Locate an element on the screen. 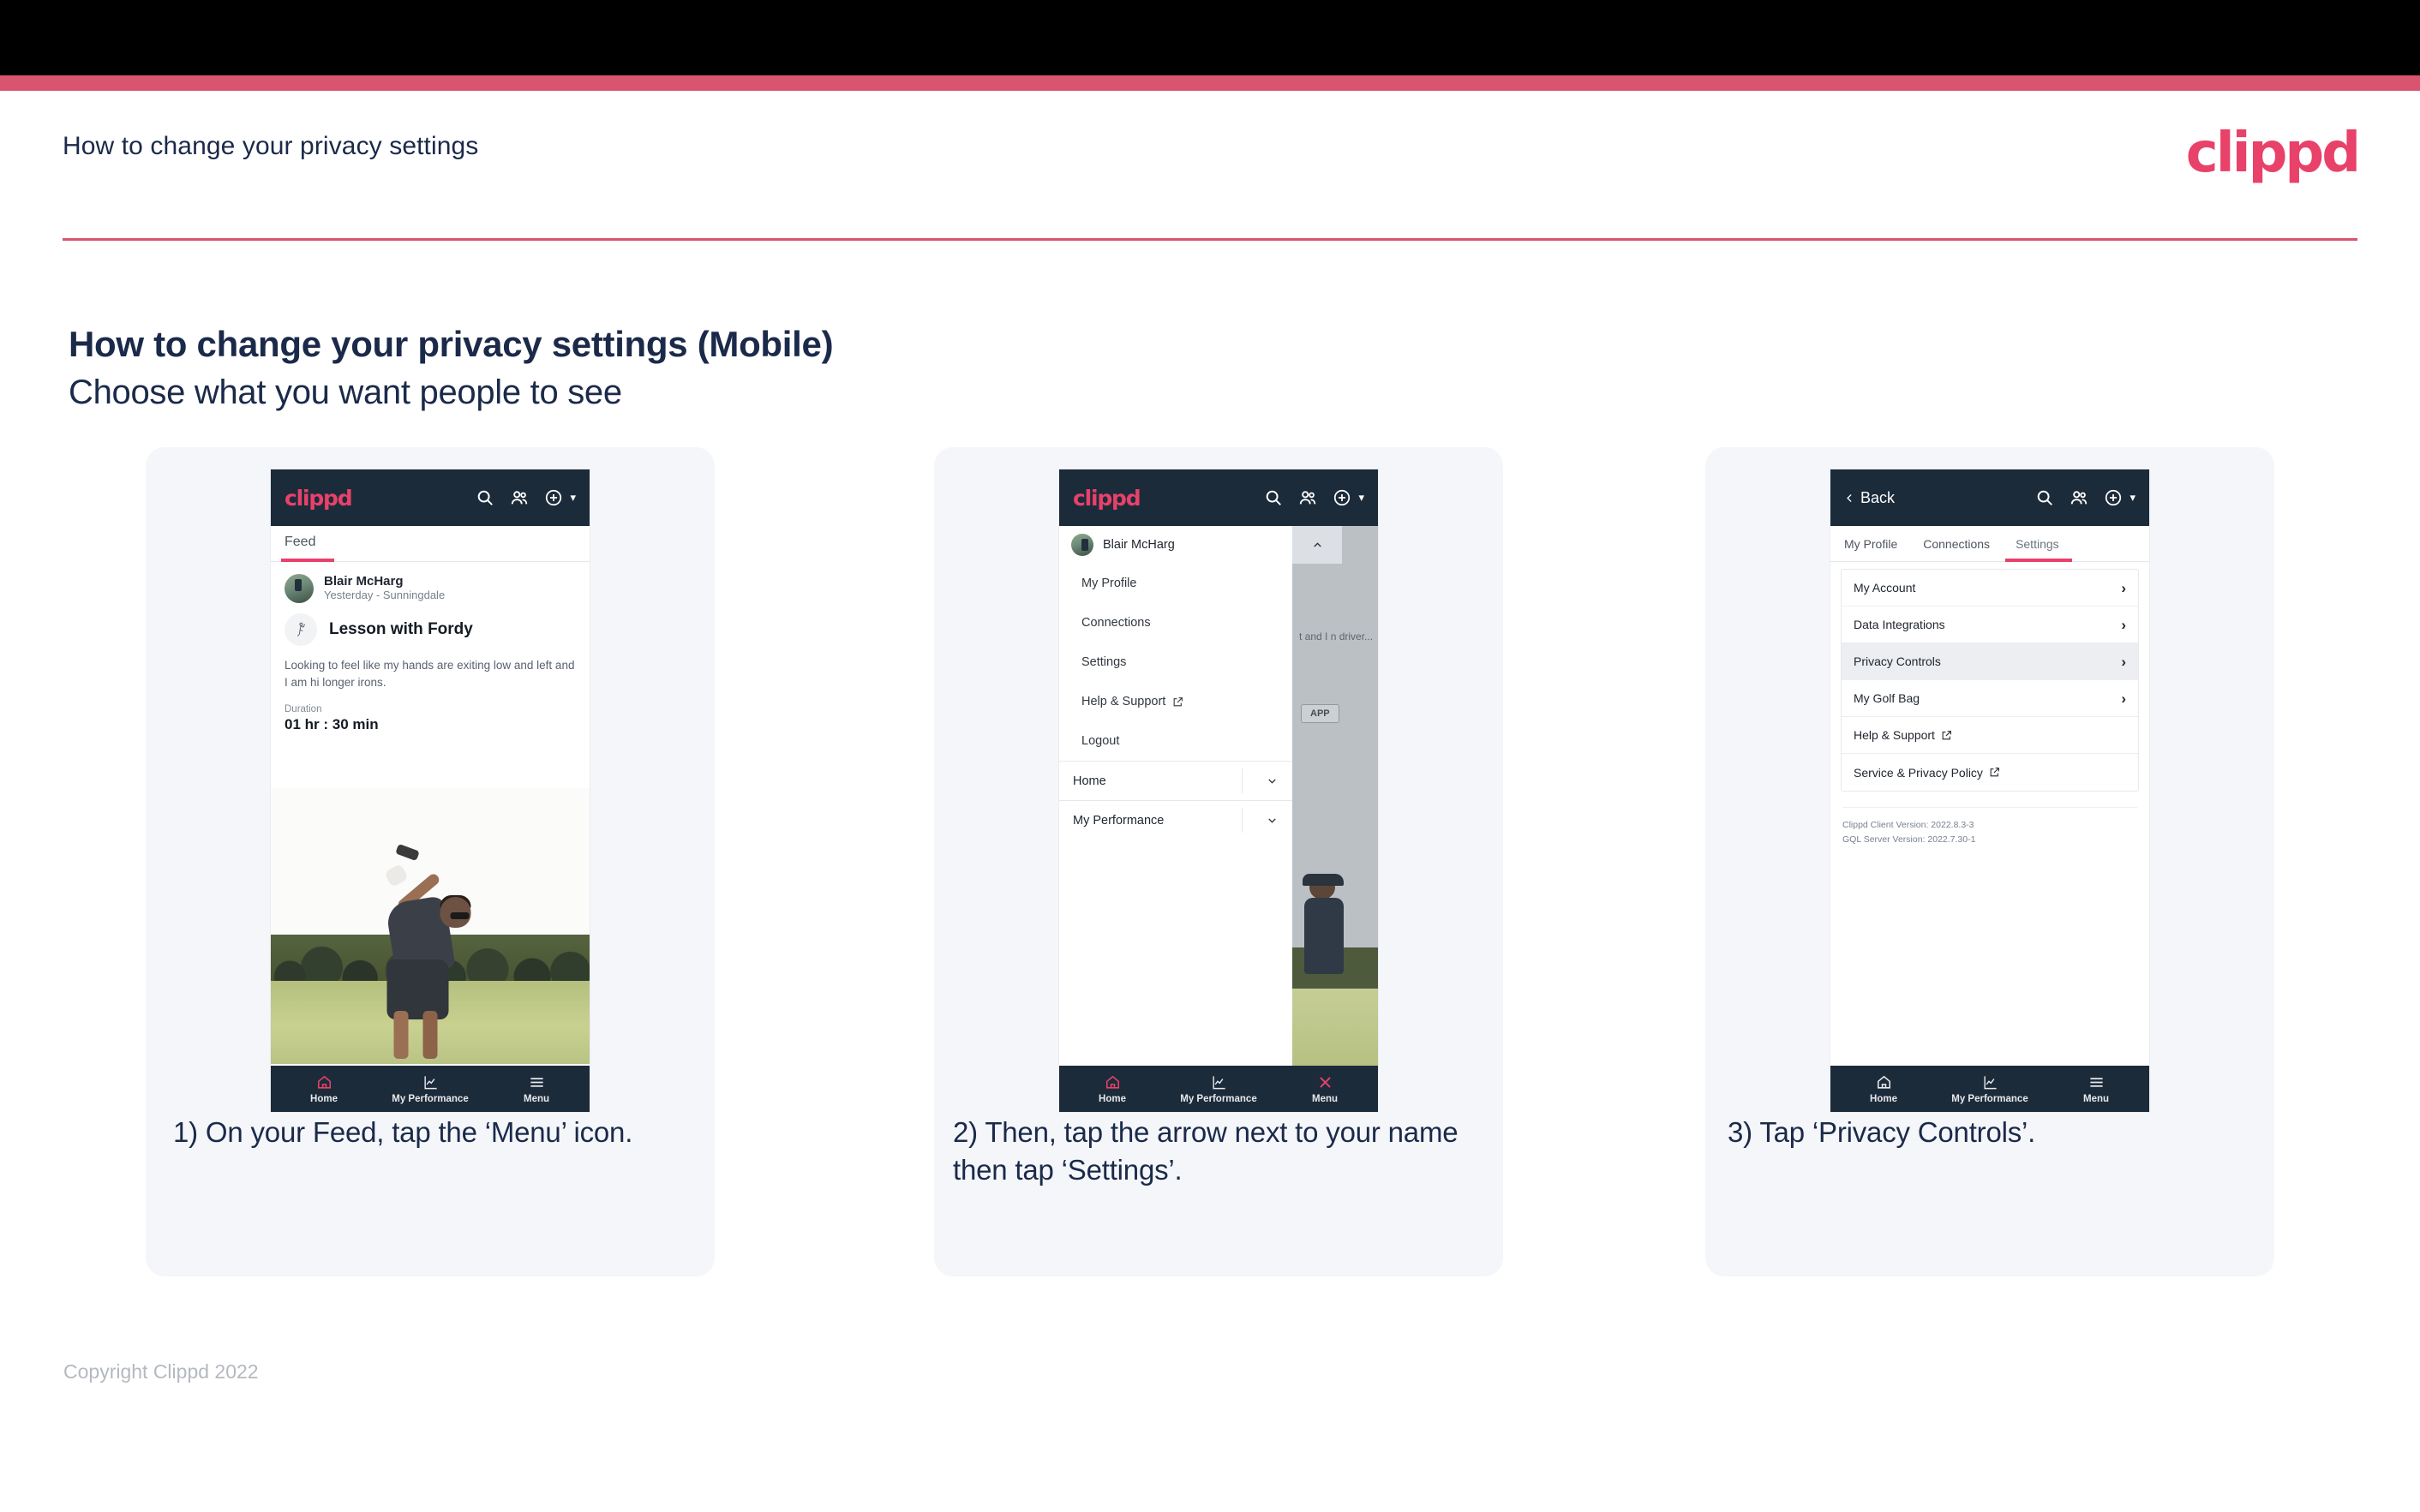 This screenshot has height=1512, width=2420. tab-feed: Feed is located at coordinates (300, 542).